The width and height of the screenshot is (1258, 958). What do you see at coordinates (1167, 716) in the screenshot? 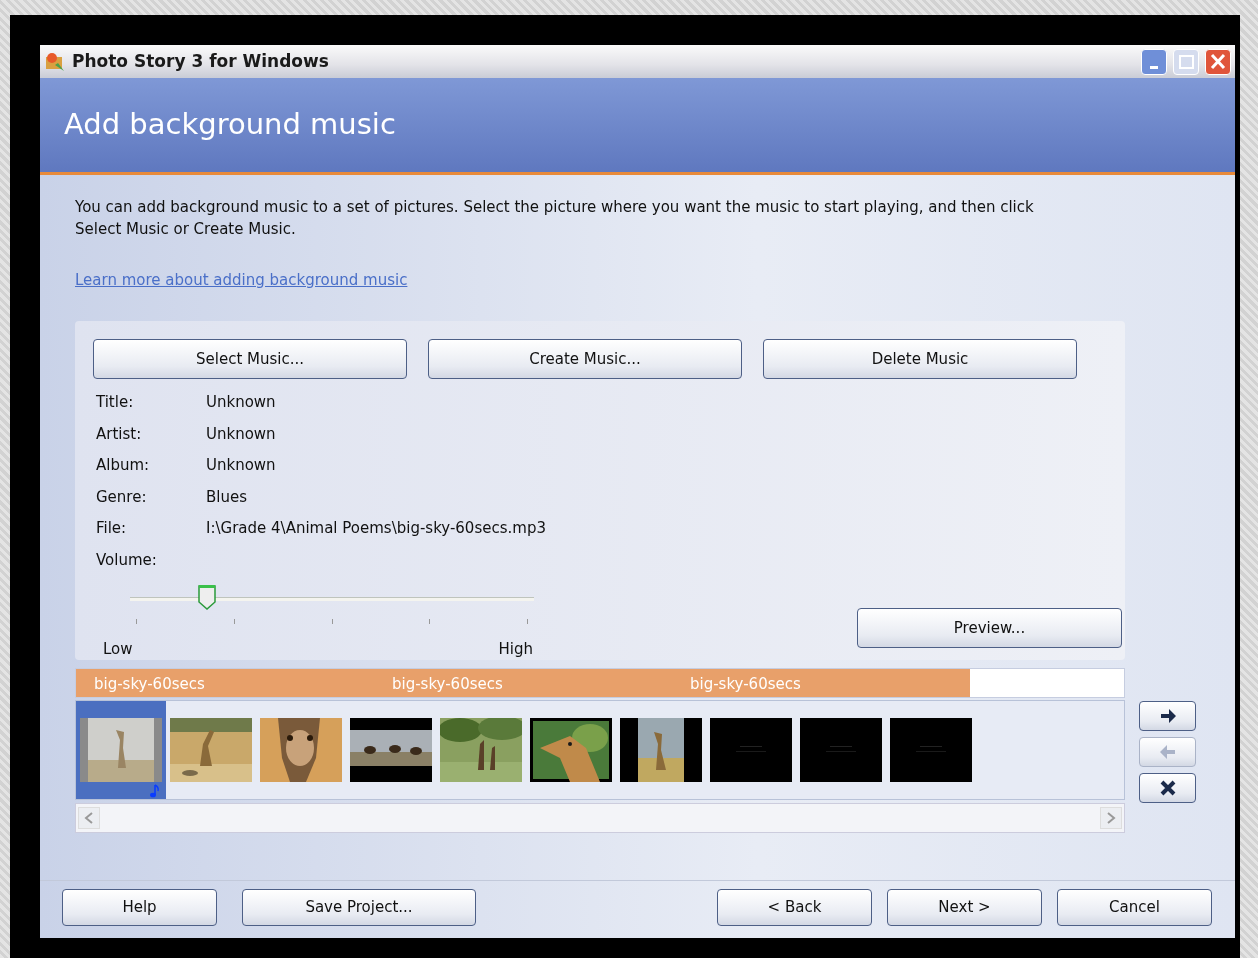
I see `move-right-button` at bounding box center [1167, 716].